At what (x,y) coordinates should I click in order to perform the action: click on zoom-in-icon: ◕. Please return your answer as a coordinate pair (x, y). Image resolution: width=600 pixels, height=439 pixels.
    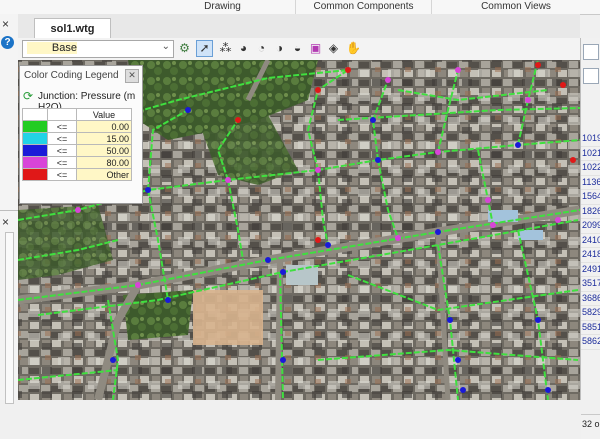
    Looking at the image, I should click on (243, 48).